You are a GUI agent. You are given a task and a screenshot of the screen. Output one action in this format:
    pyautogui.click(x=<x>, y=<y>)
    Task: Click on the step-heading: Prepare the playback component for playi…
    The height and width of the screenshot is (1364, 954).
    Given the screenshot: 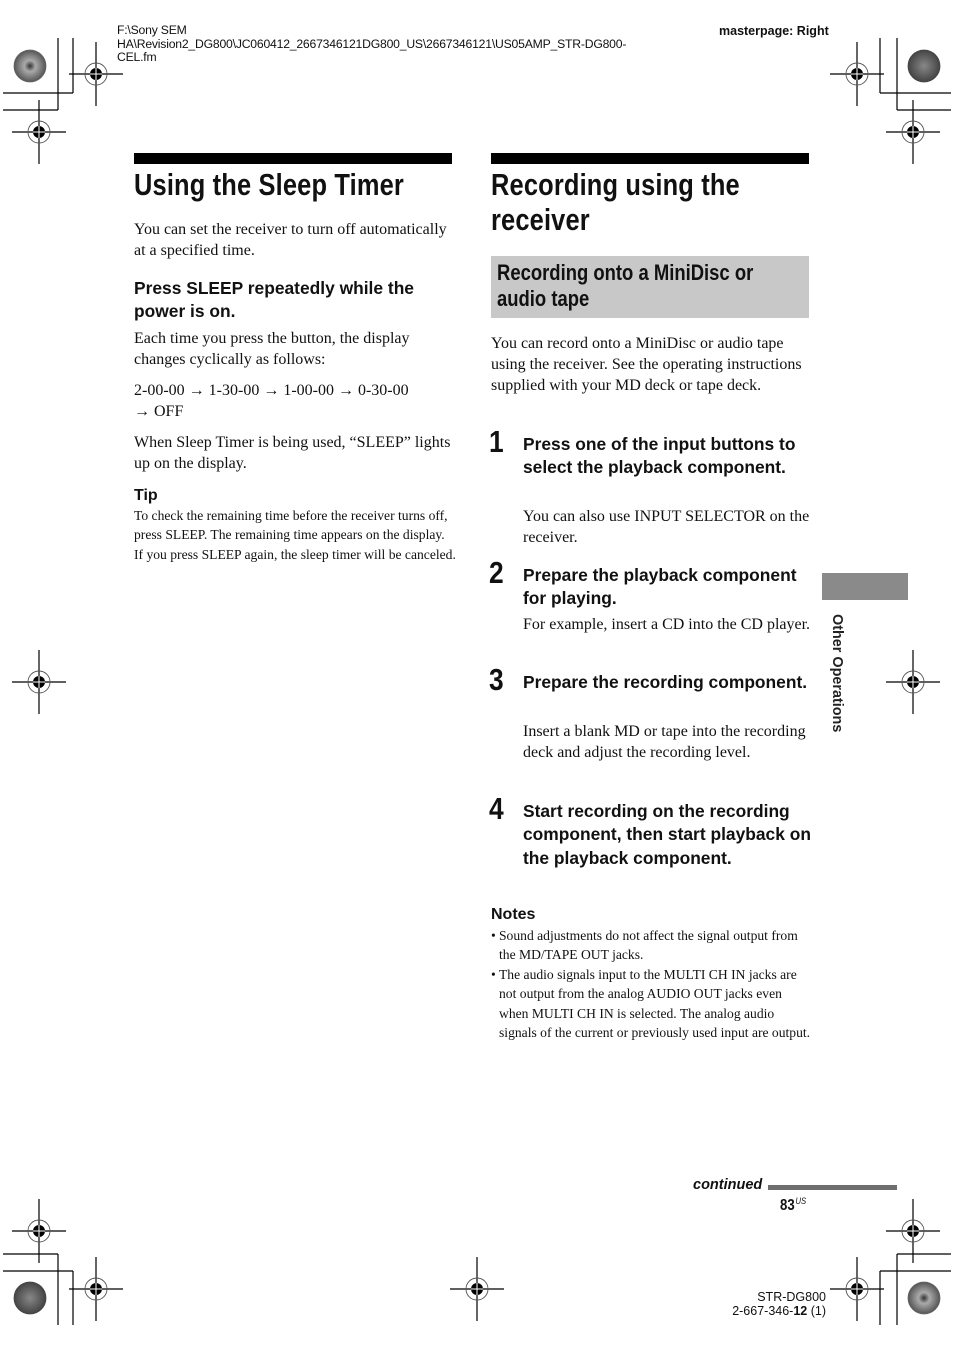 What is the action you would take?
    pyautogui.click(x=660, y=587)
    